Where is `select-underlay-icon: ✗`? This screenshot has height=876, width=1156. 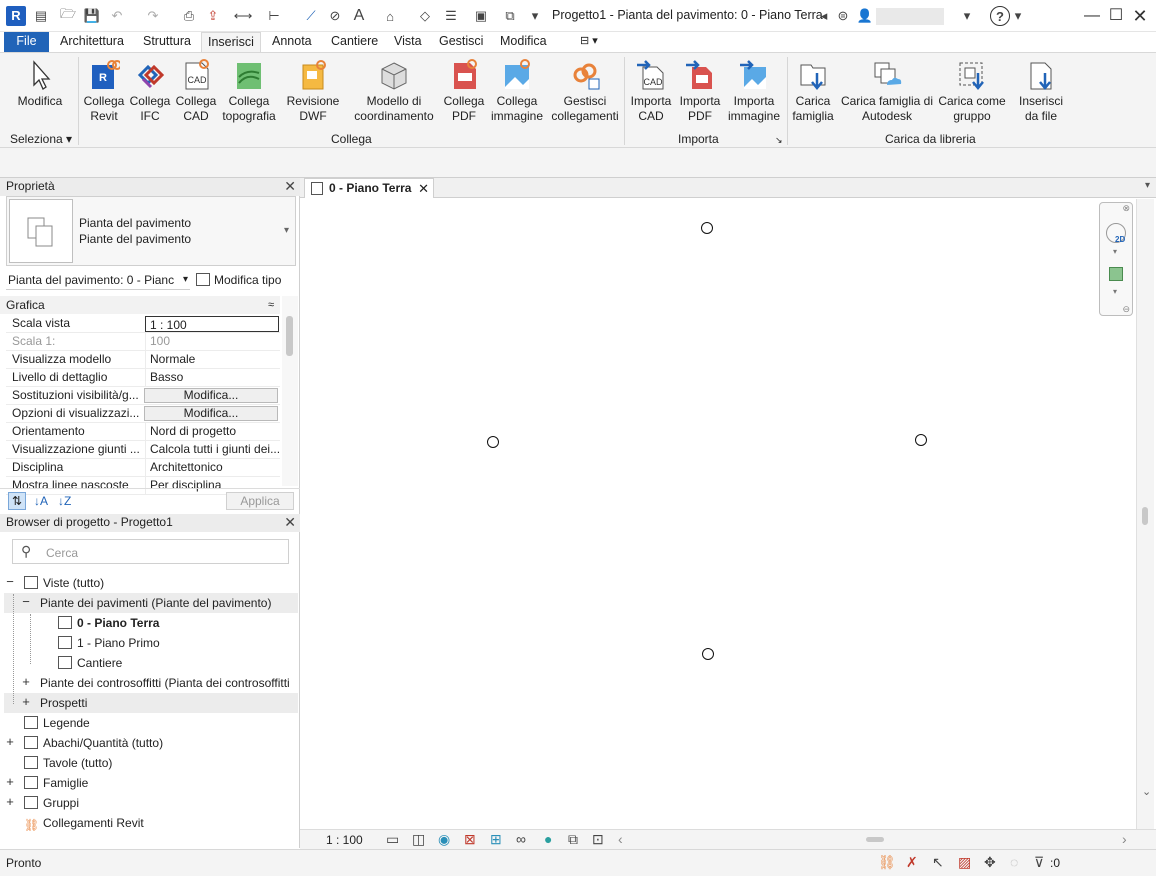
select-underlay-icon: ✗ is located at coordinates (912, 862).